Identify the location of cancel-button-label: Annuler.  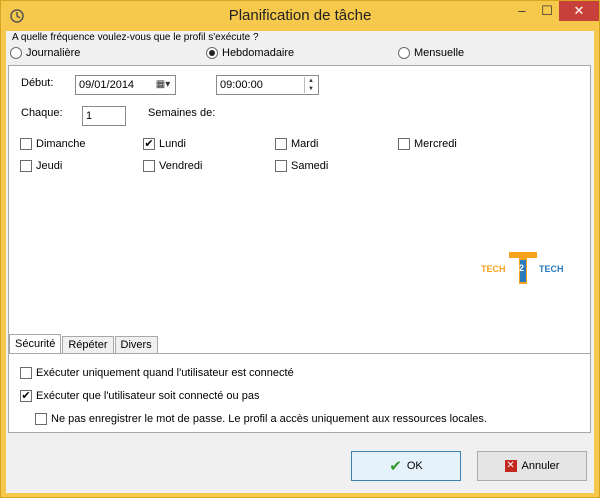
(540, 466).